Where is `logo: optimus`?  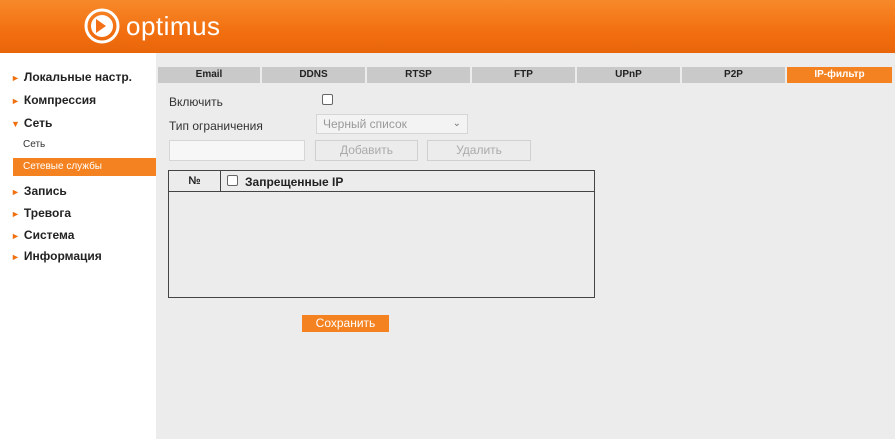
logo: optimus is located at coordinates (152, 26).